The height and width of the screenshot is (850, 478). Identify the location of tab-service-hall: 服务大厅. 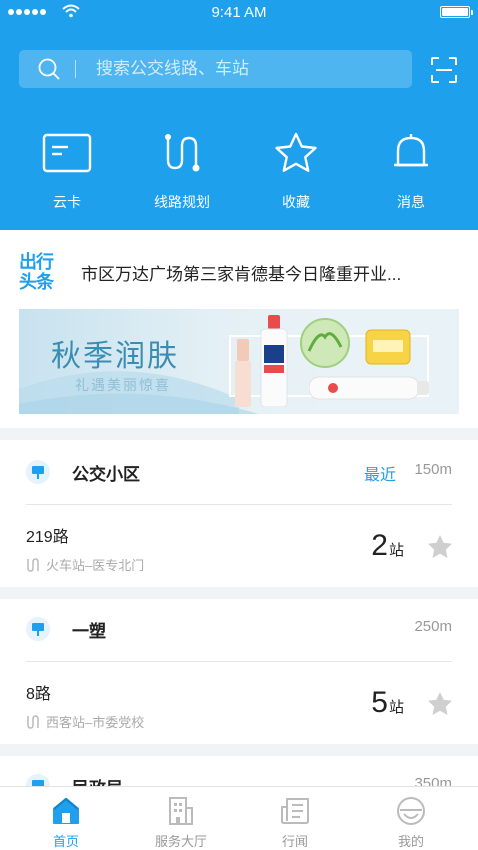
(181, 822).